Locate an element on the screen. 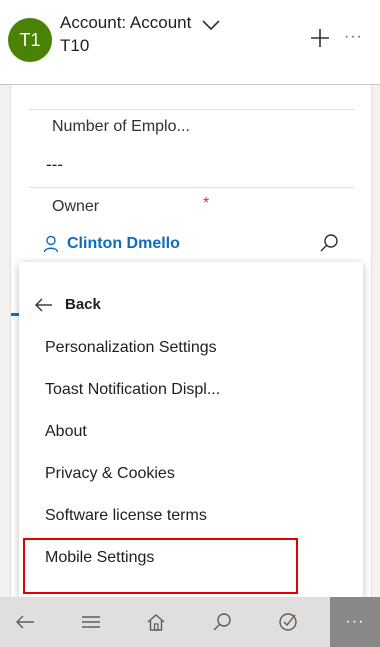 This screenshot has height=647, width=380. back-button: Back is located at coordinates (68, 304).